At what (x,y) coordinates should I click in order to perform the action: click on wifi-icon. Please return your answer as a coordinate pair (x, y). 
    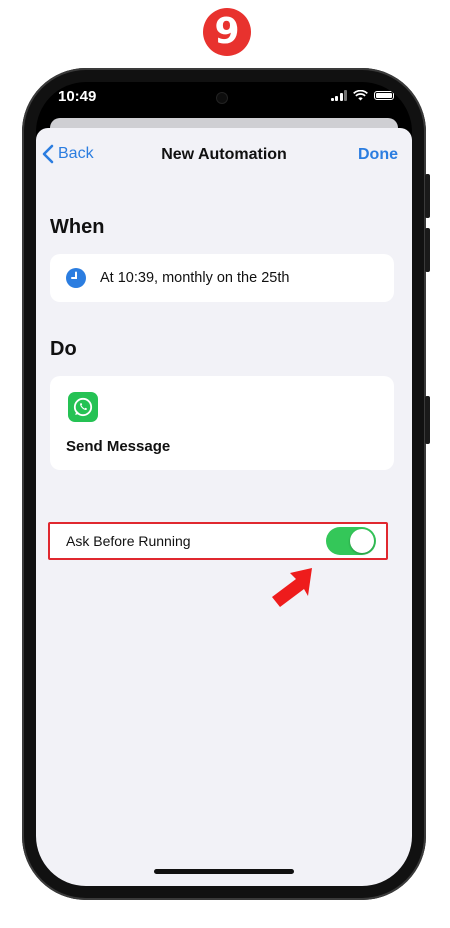
    Looking at the image, I should click on (360, 95).